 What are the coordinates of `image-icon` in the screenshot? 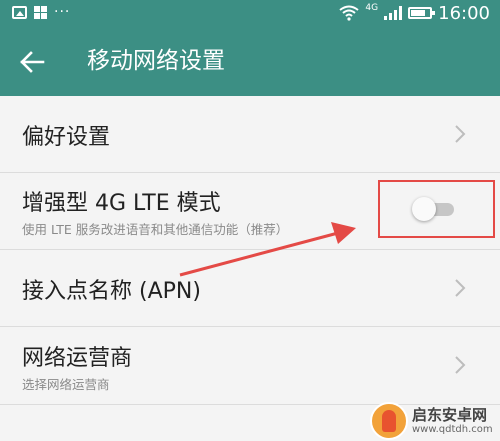 It's located at (19, 12).